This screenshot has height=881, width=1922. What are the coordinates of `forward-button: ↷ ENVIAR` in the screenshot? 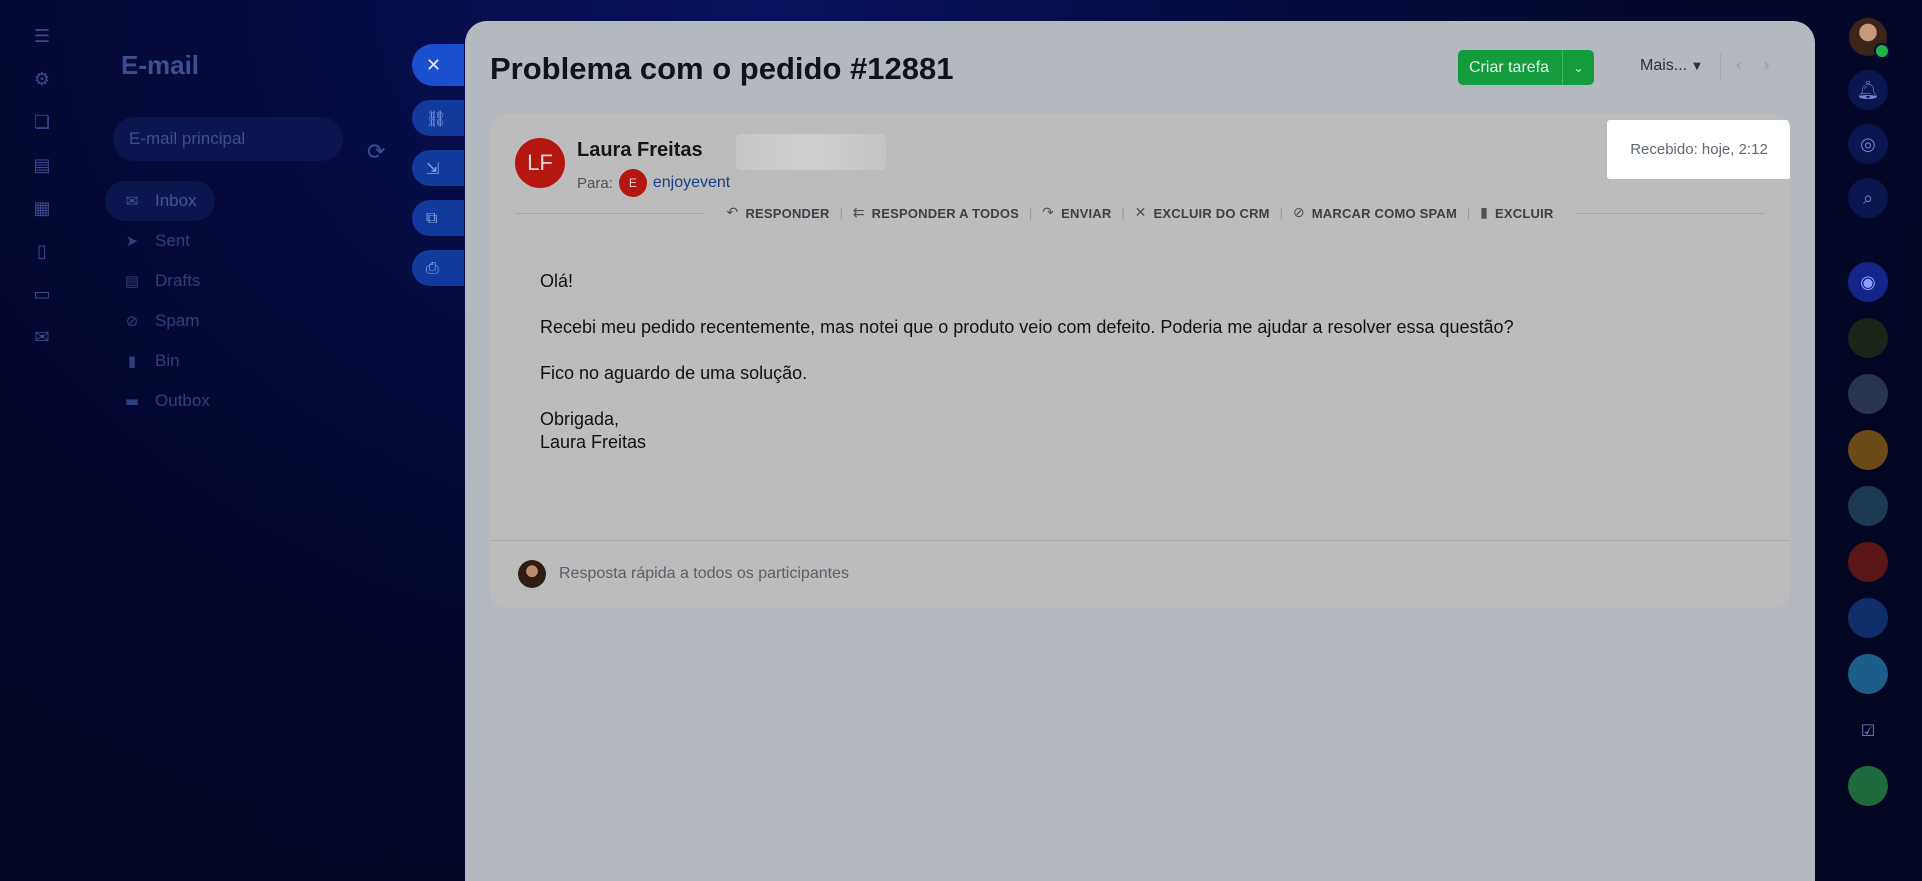 It's located at (1076, 213).